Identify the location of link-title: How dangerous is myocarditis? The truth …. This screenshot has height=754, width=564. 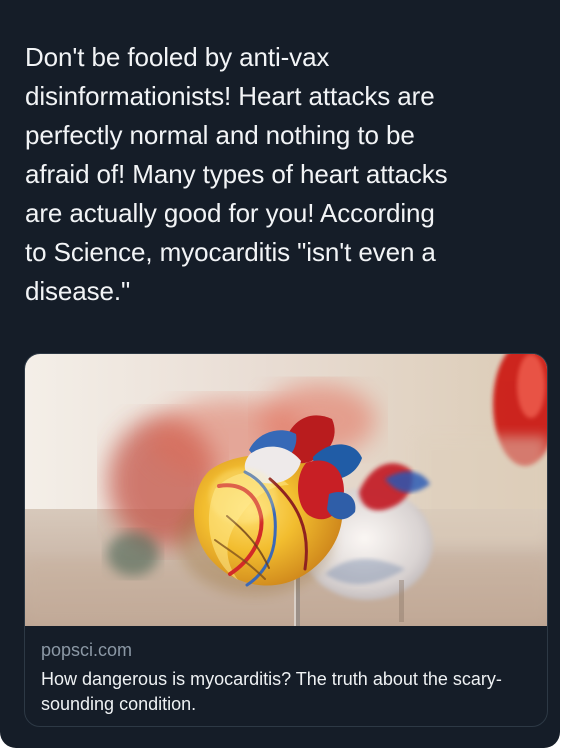
(286, 692).